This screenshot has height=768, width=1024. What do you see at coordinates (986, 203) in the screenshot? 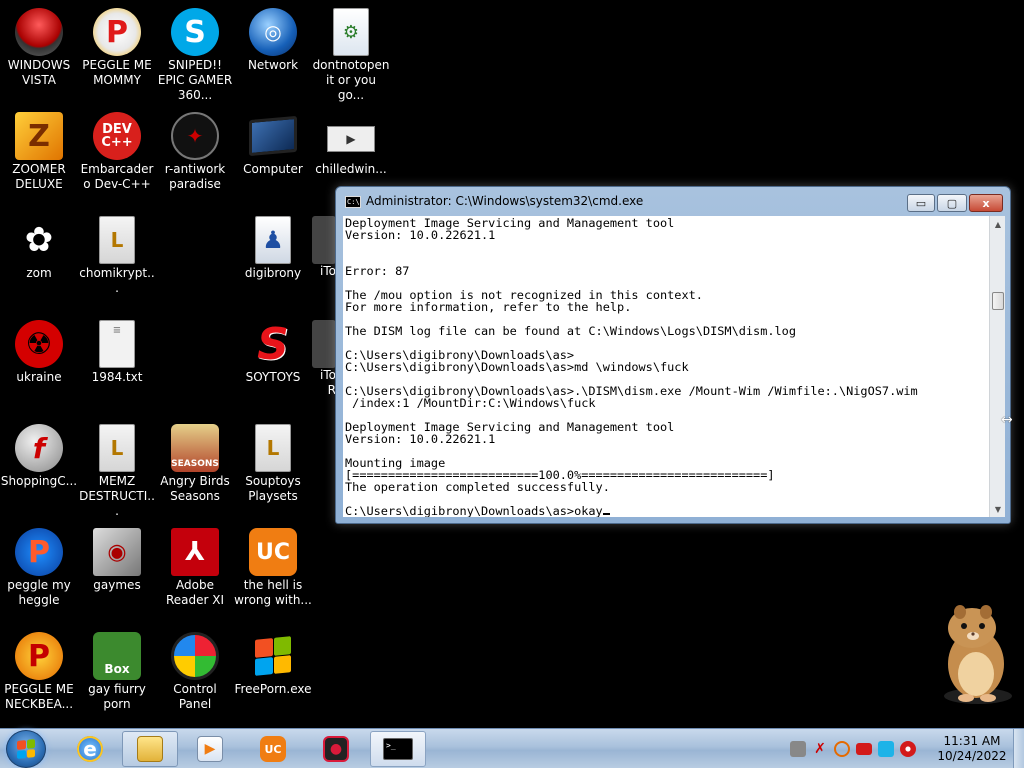
I see `close-button: x` at bounding box center [986, 203].